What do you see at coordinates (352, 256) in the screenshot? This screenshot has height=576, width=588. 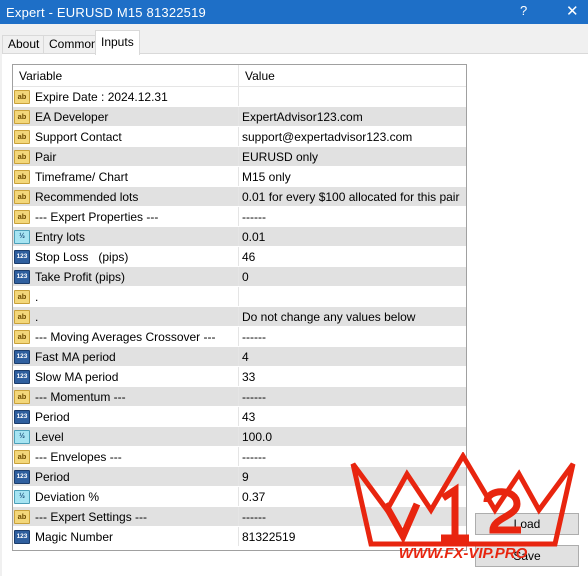 I see `value-cell: 46` at bounding box center [352, 256].